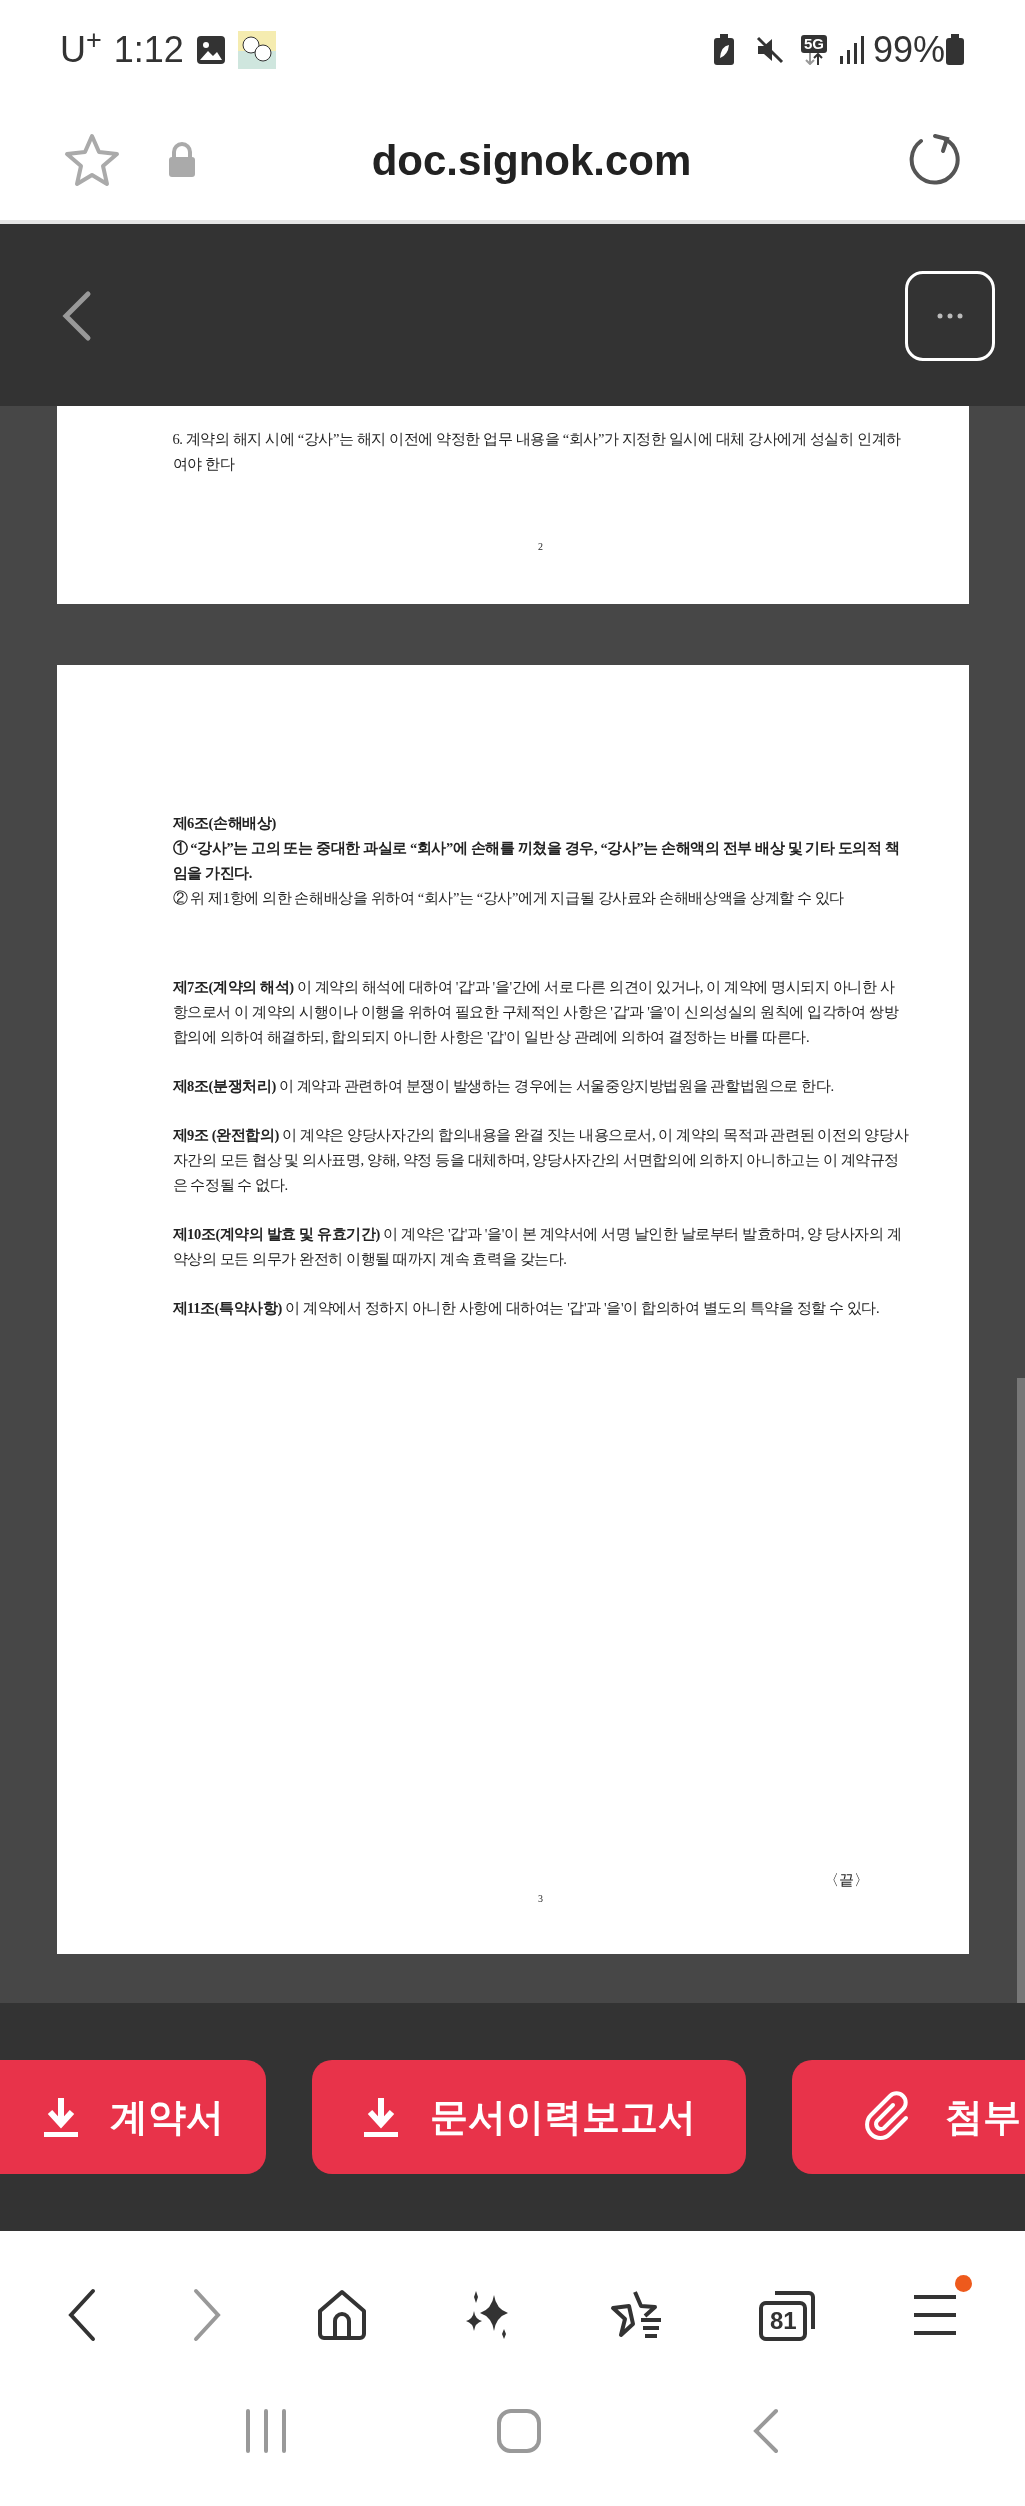 This screenshot has height=2506, width=1025. Describe the element at coordinates (1021, 1690) in the screenshot. I see `scrollbar` at that location.